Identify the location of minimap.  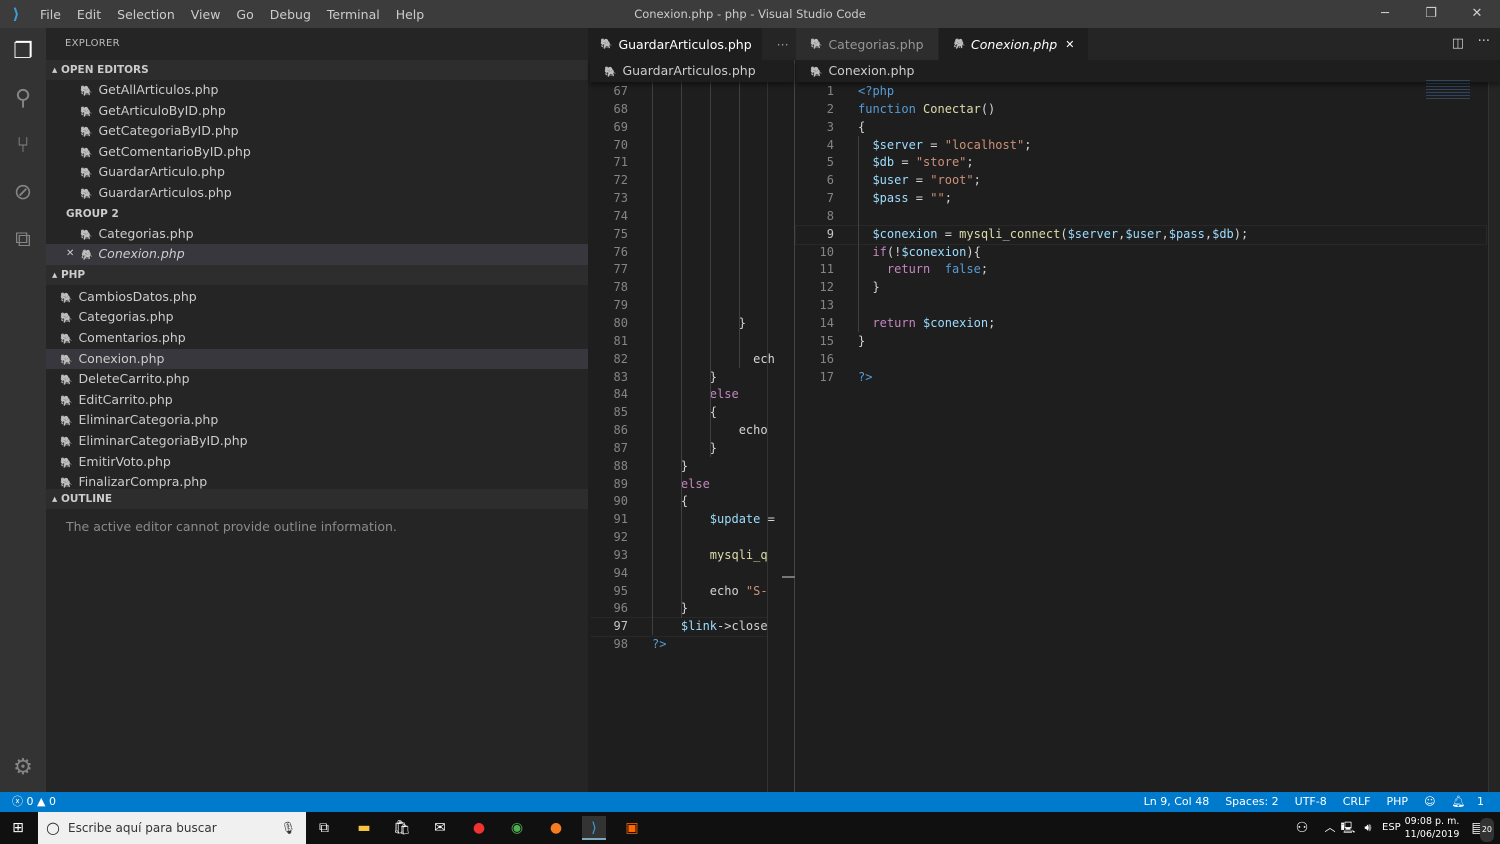
(1448, 90).